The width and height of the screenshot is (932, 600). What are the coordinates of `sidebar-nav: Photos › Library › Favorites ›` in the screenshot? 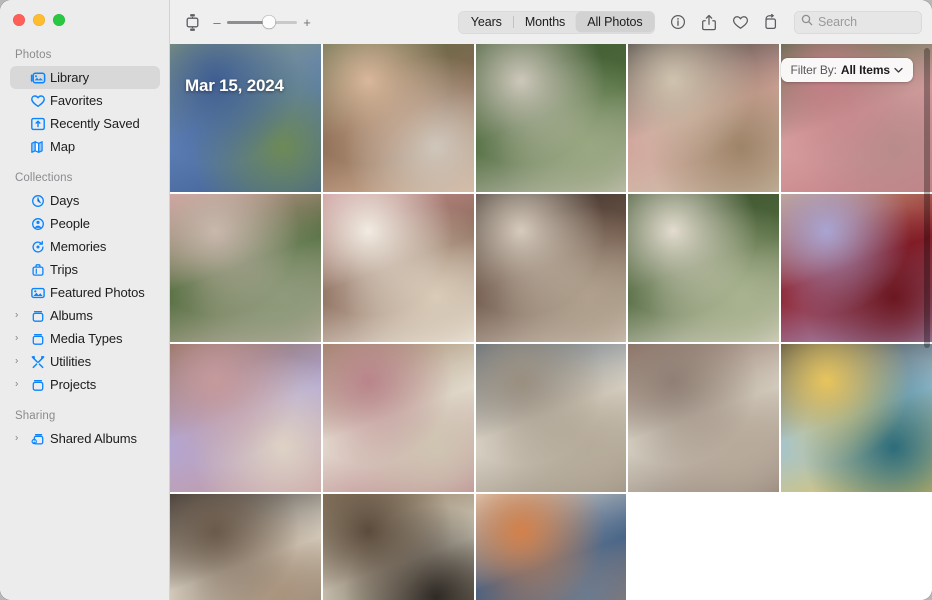 It's located at (85, 248).